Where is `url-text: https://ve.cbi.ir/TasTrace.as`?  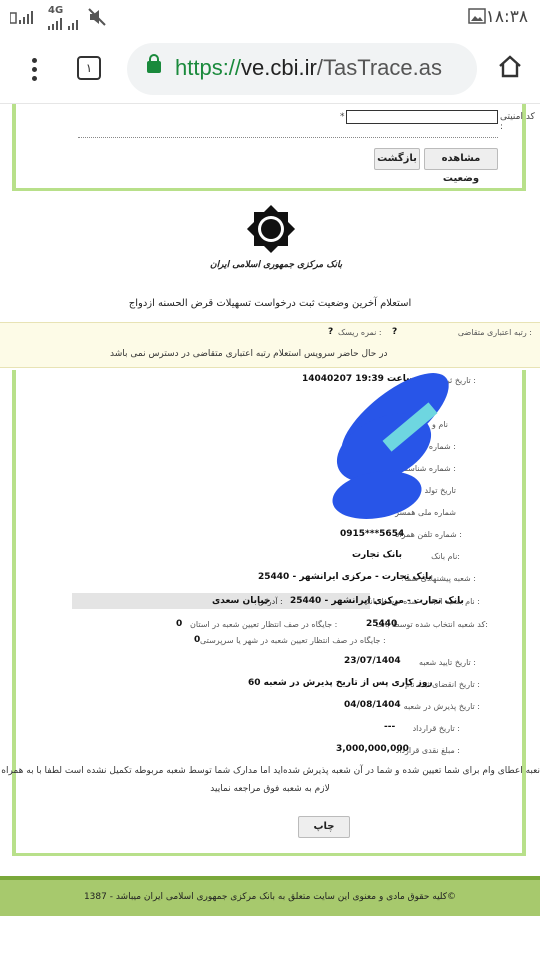 url-text: https://ve.cbi.ir/TasTrace.as is located at coordinates (308, 67).